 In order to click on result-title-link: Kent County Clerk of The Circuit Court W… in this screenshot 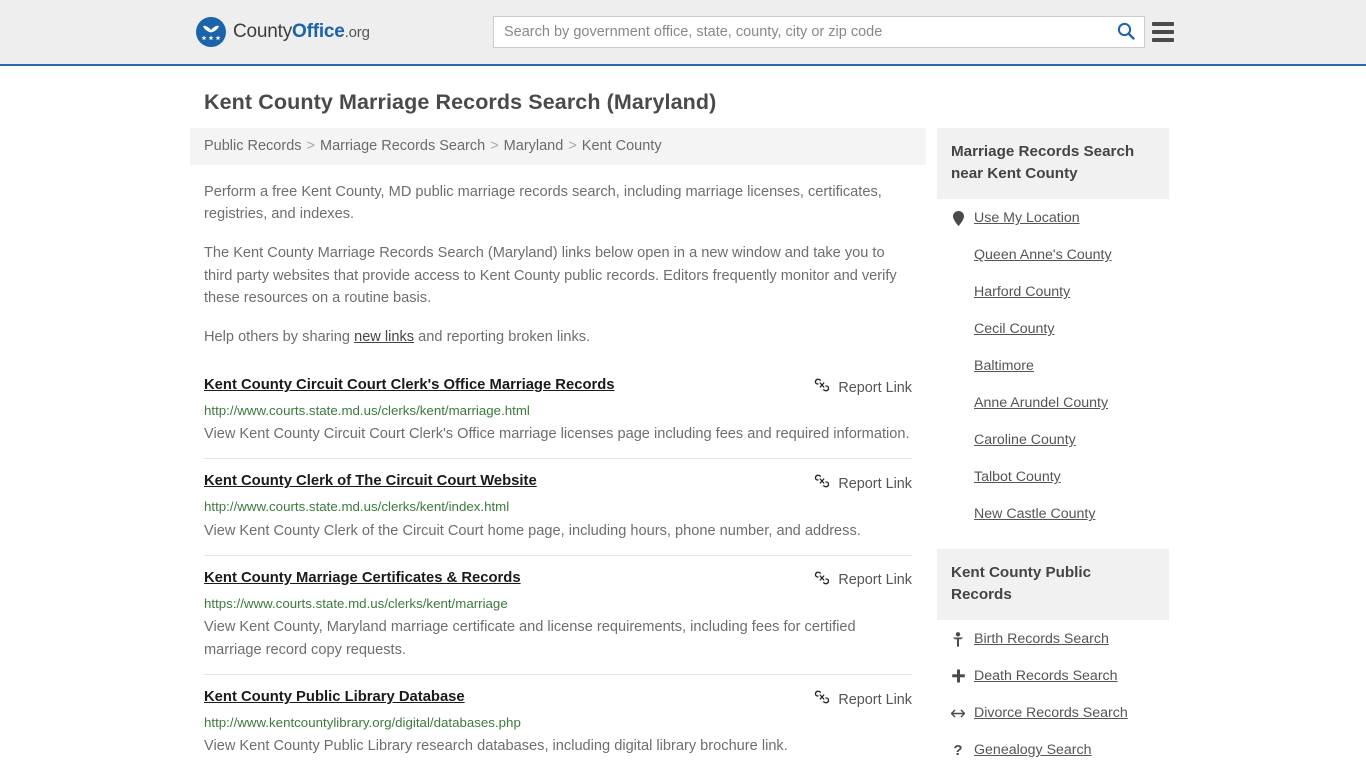, I will do `click(370, 481)`.